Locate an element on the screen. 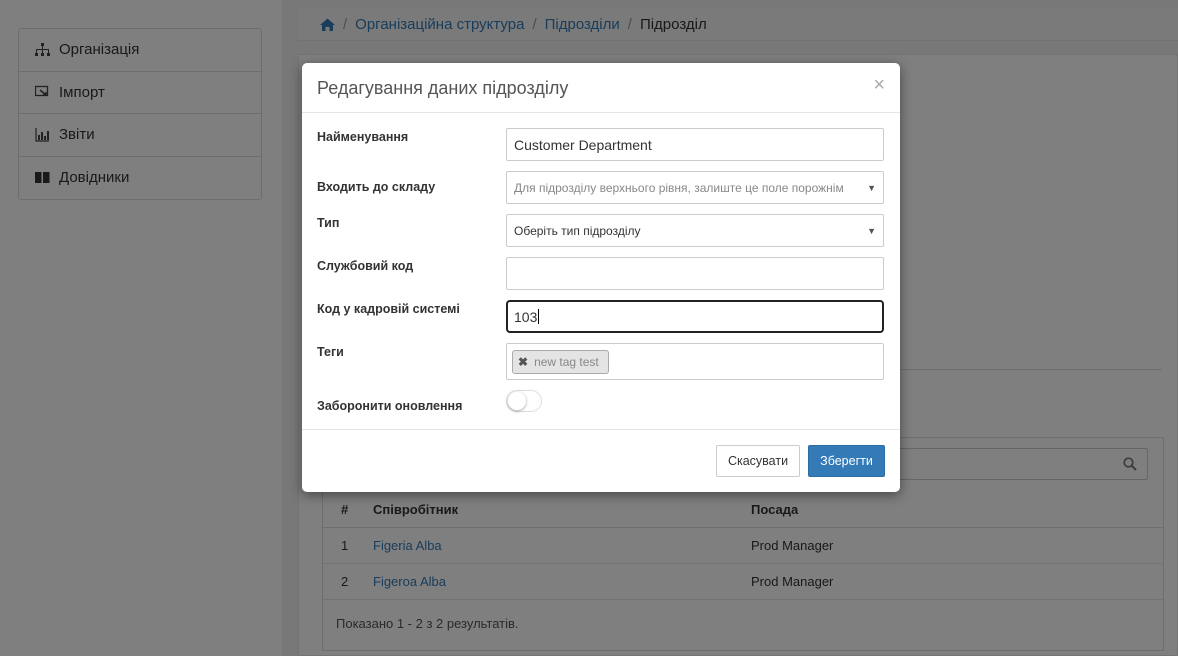 This screenshot has height=656, width=1178. type-select: Оберіть тип підрозділу ▼ is located at coordinates (695, 230).